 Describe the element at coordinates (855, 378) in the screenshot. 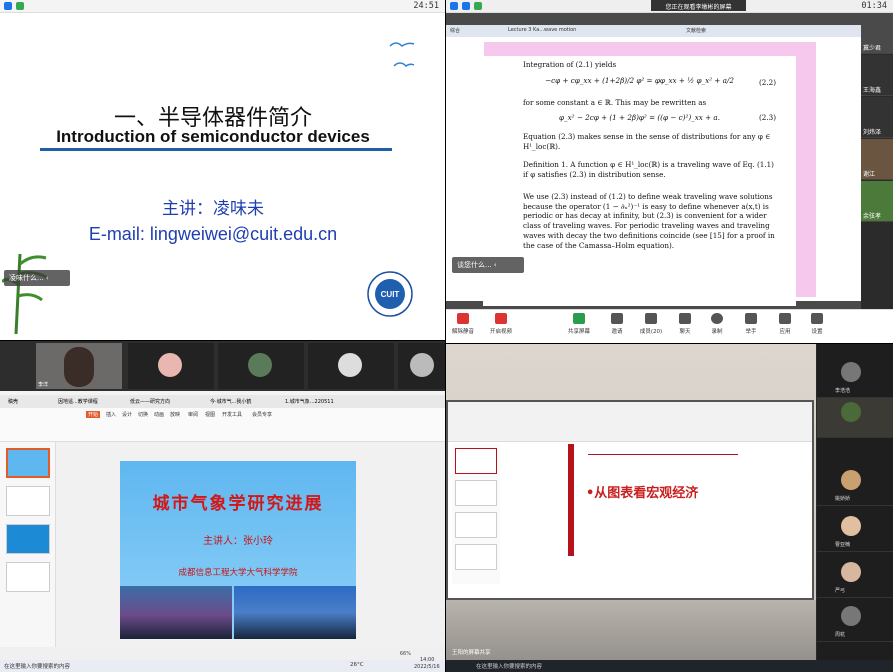

I see `participant-tile: 李浩浩` at that location.